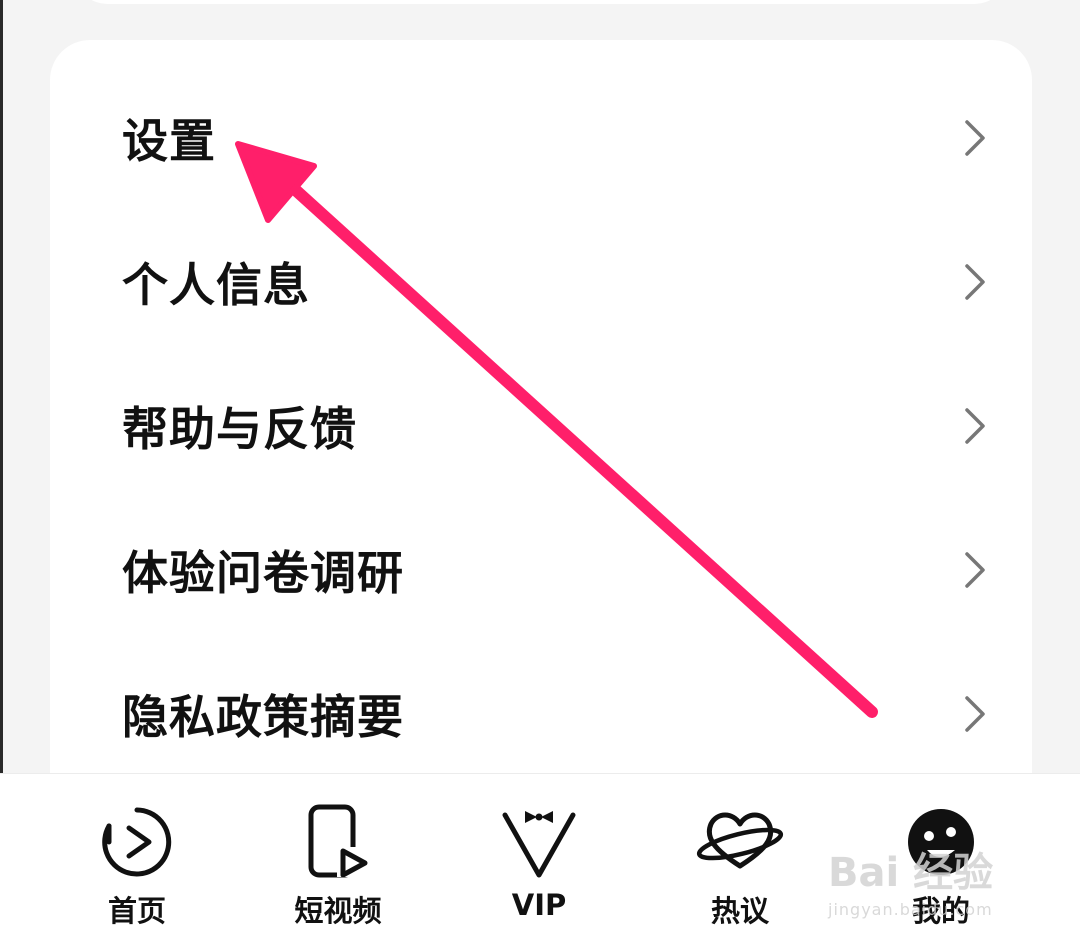 This screenshot has width=1080, height=940. I want to click on tab-label: VIP, so click(539, 905).